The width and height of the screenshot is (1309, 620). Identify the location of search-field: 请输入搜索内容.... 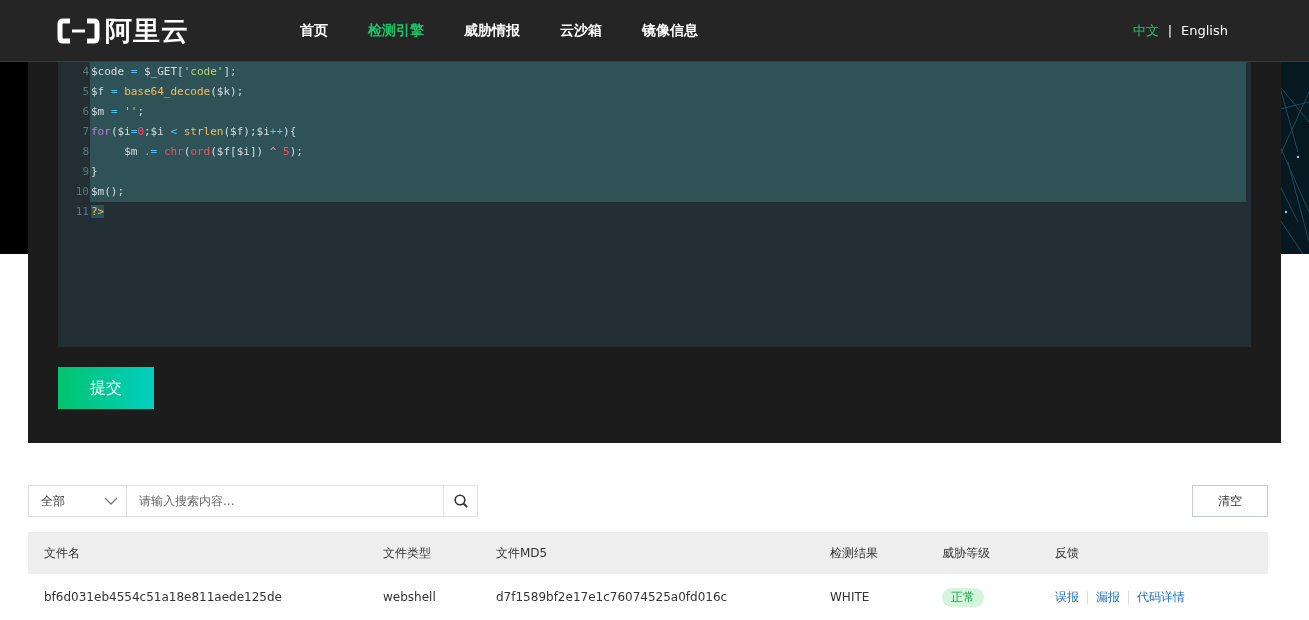
(285, 501).